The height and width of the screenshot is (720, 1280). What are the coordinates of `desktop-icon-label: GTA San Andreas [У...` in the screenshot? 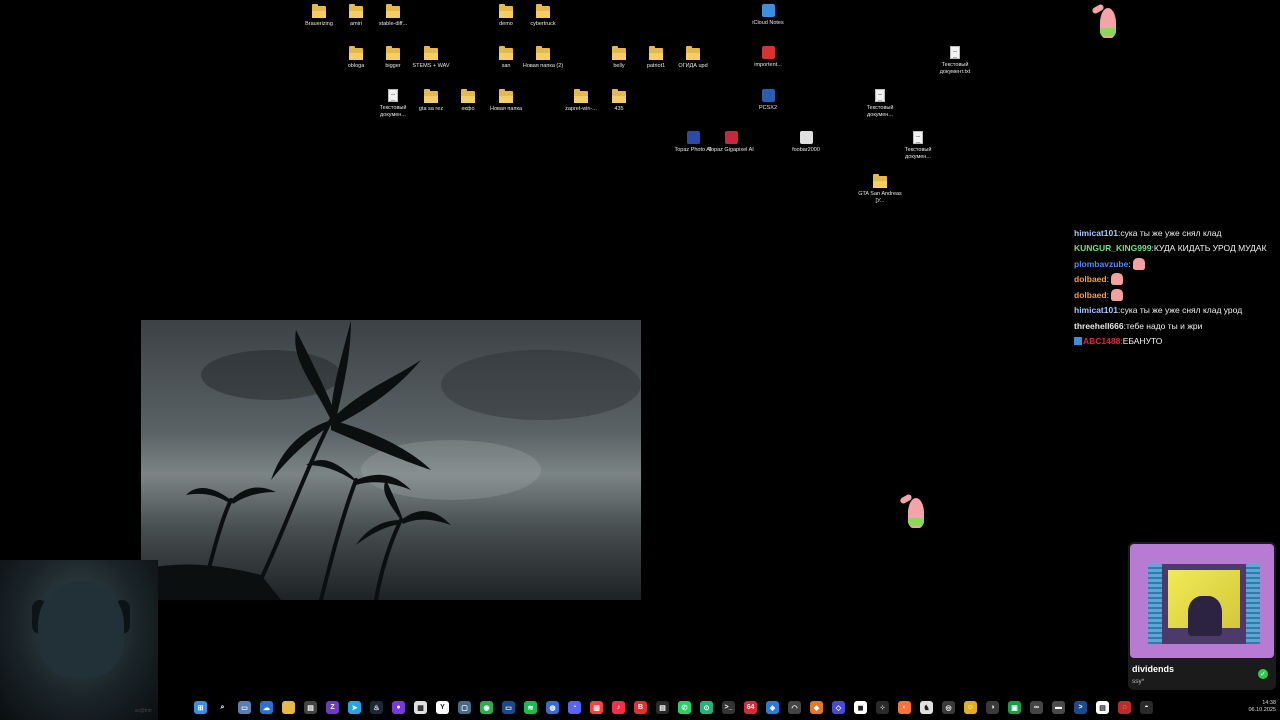 It's located at (880, 197).